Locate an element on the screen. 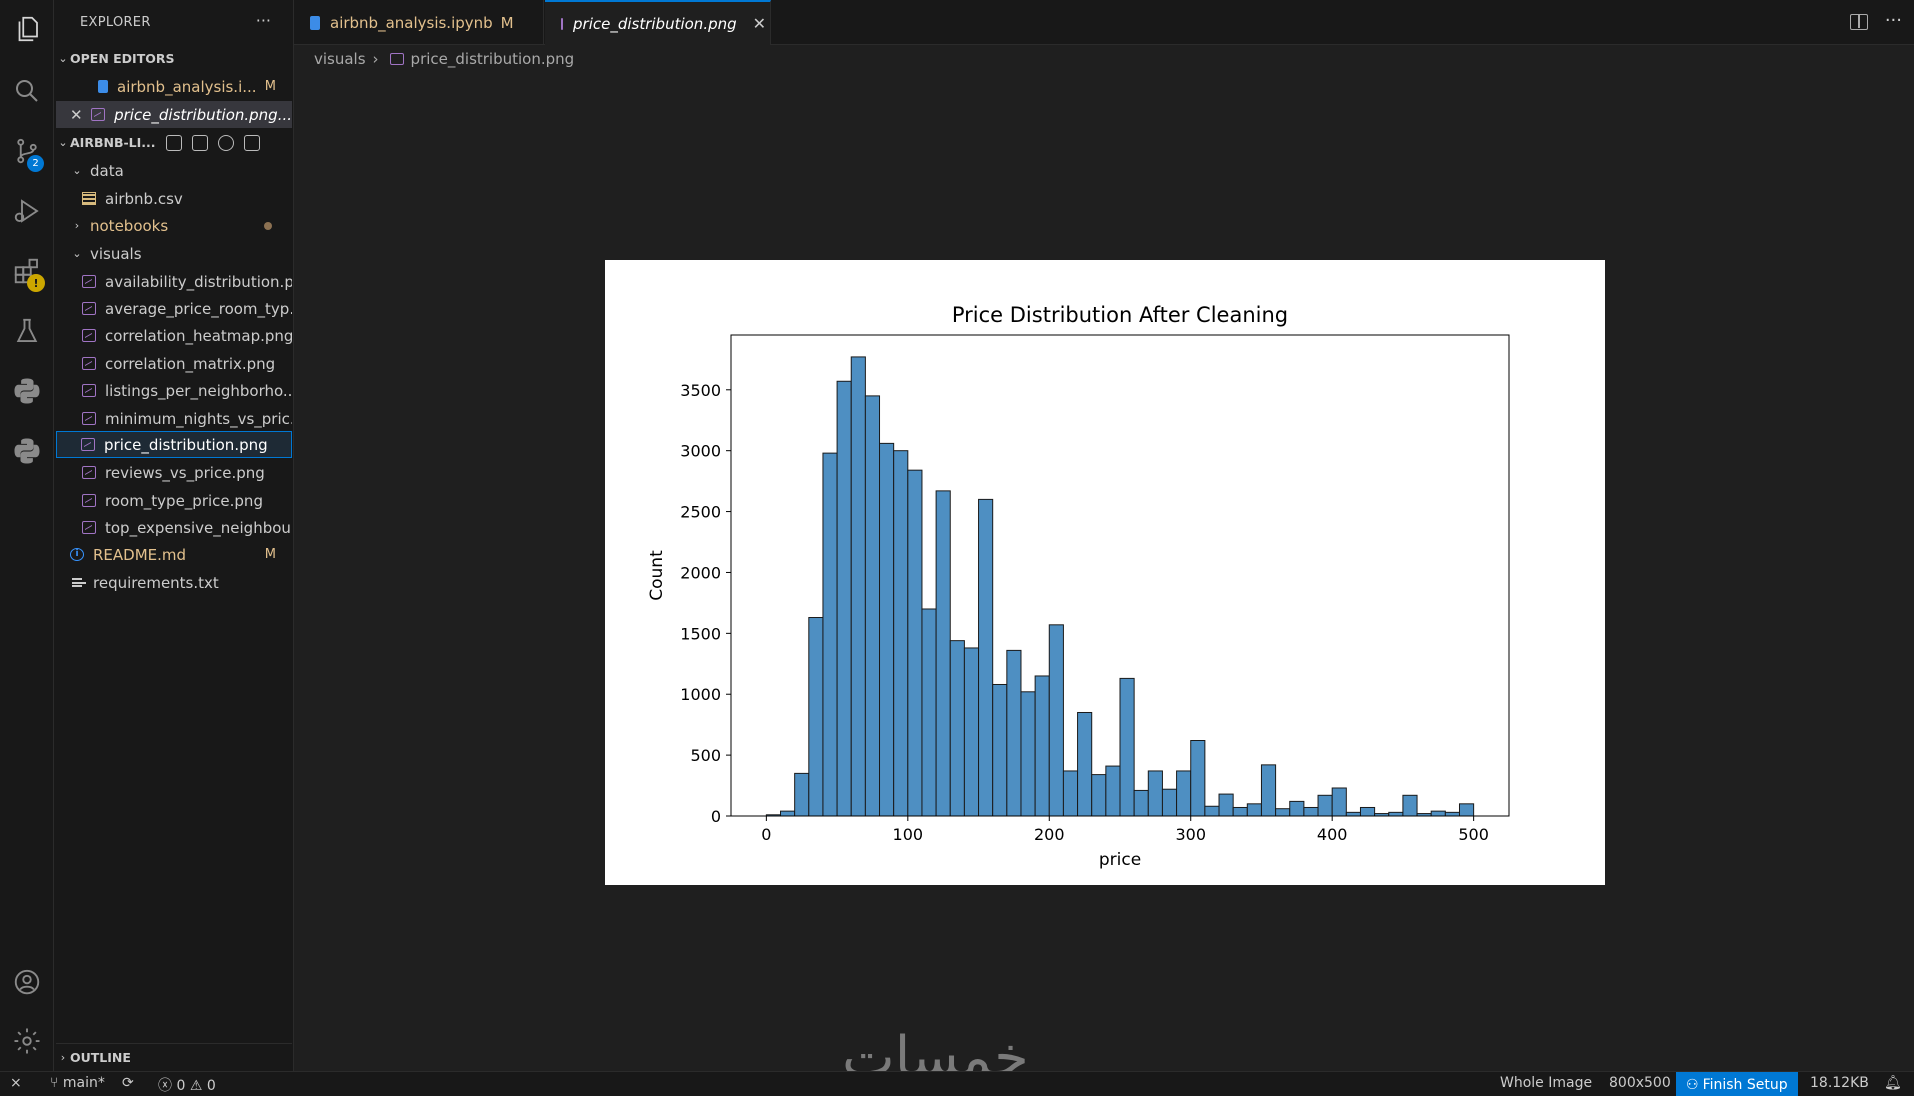 Image resolution: width=1914 pixels, height=1096 pixels. tab-airbnb-analysis: airbnb_analysis.ipynb M is located at coordinates (419, 22).